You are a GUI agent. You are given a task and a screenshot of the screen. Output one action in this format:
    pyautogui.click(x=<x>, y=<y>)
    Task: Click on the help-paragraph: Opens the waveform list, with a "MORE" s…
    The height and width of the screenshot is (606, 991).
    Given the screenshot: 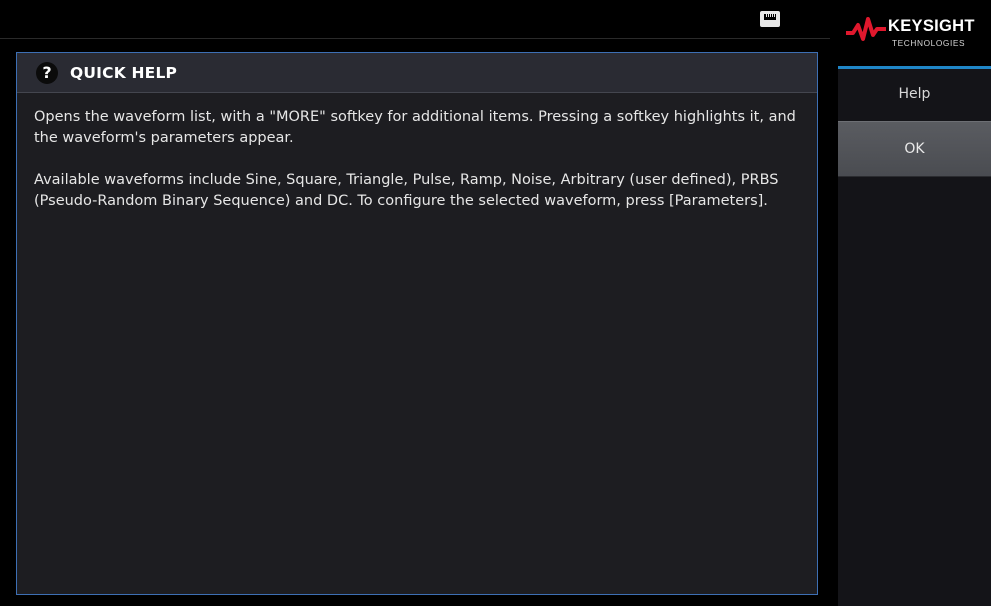 What is the action you would take?
    pyautogui.click(x=415, y=127)
    